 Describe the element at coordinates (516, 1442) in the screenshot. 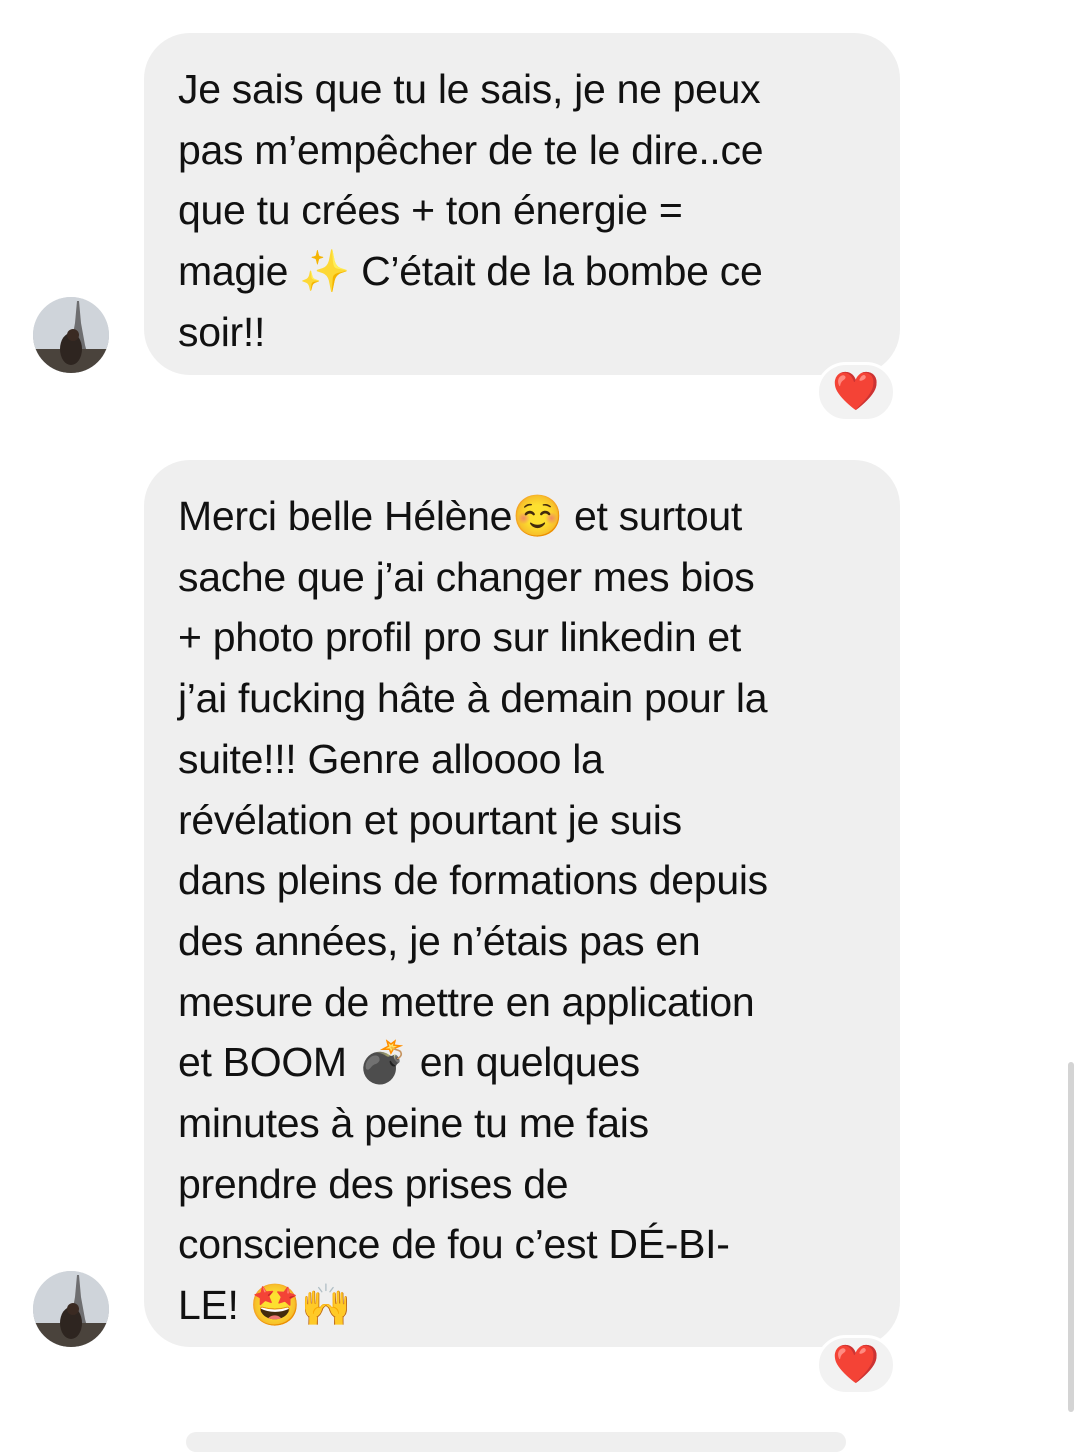

I see `next-message-bubble` at that location.